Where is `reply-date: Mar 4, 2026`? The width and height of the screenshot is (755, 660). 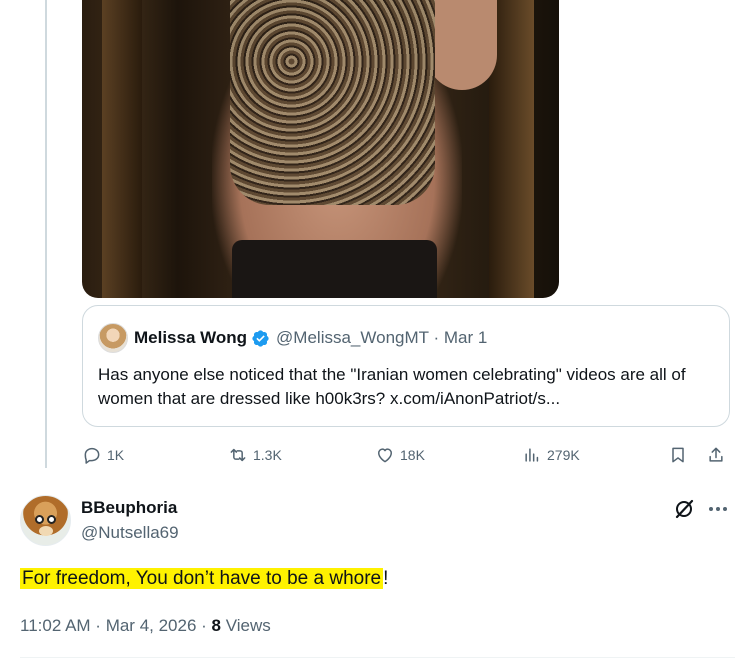
reply-date: Mar 4, 2026 is located at coordinates (151, 625).